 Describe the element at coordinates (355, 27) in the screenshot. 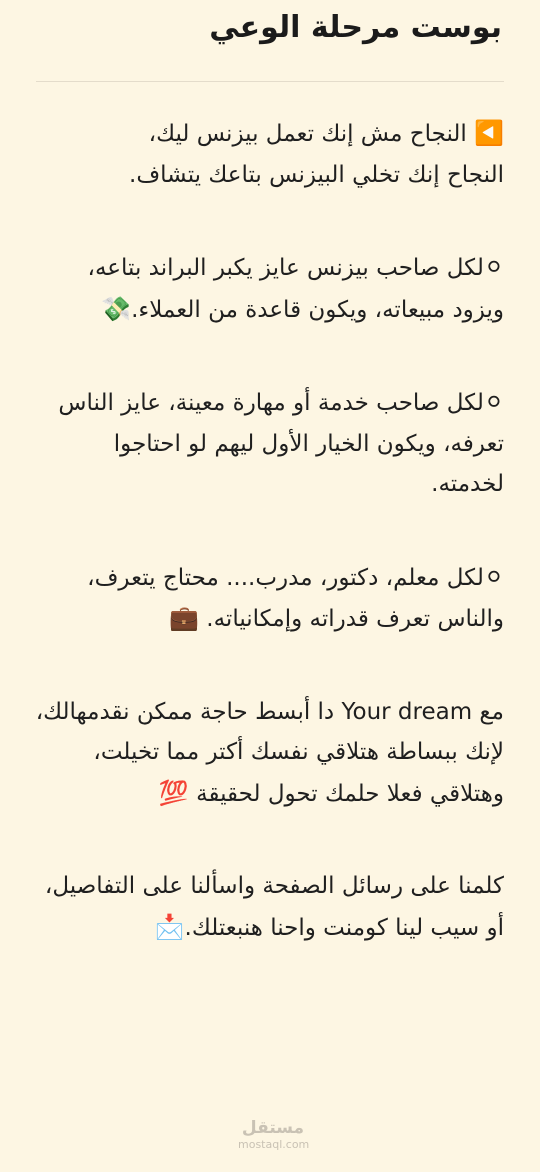

I see `post-title: بوست مرحلة الوعي` at that location.